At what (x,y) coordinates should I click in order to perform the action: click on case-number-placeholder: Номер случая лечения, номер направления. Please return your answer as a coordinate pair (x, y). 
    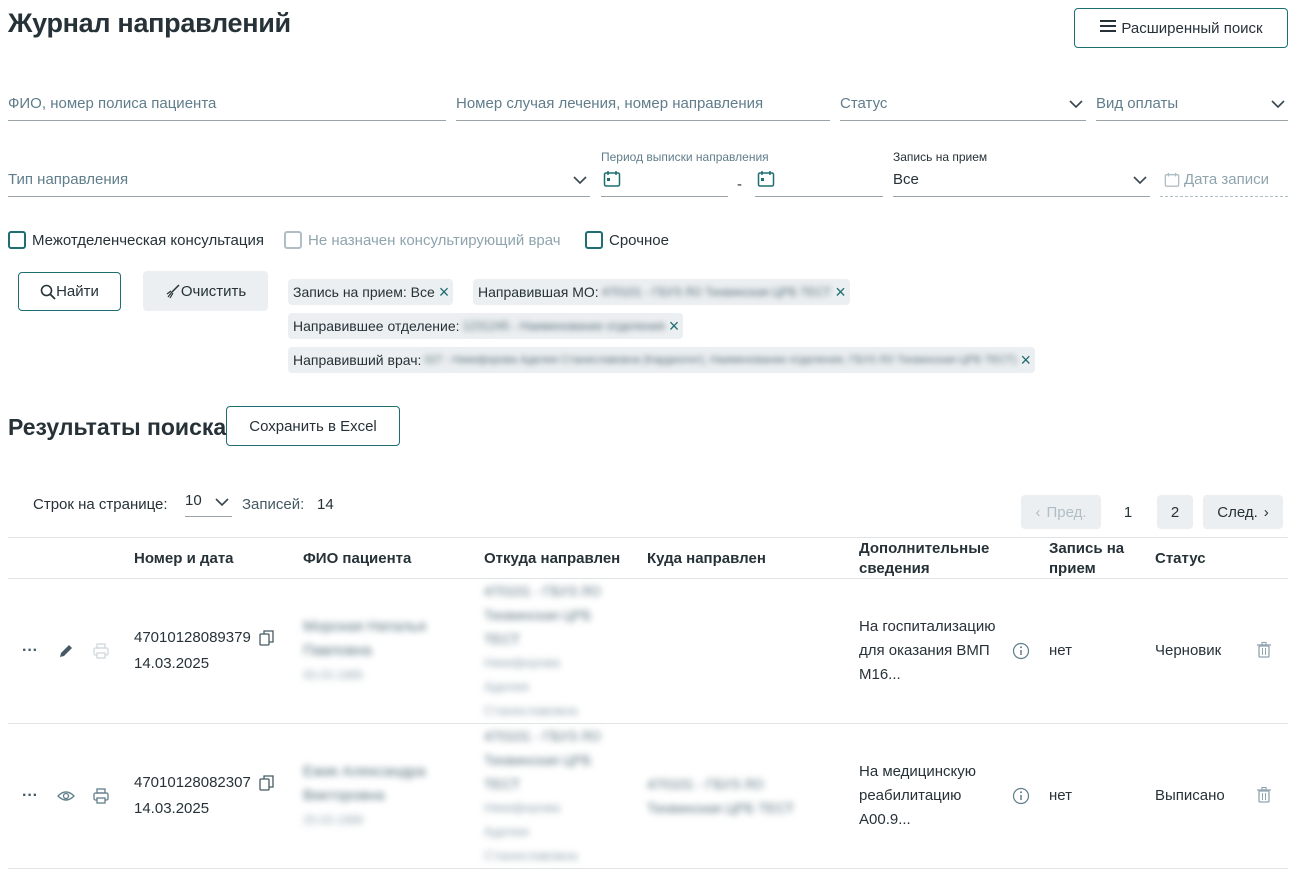
    Looking at the image, I should click on (610, 103).